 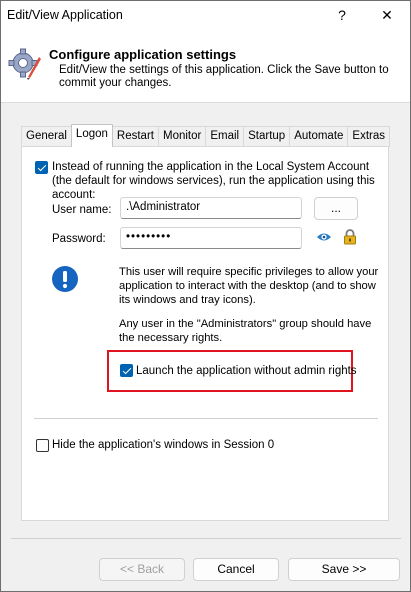 I want to click on lock-icon, so click(x=350, y=237).